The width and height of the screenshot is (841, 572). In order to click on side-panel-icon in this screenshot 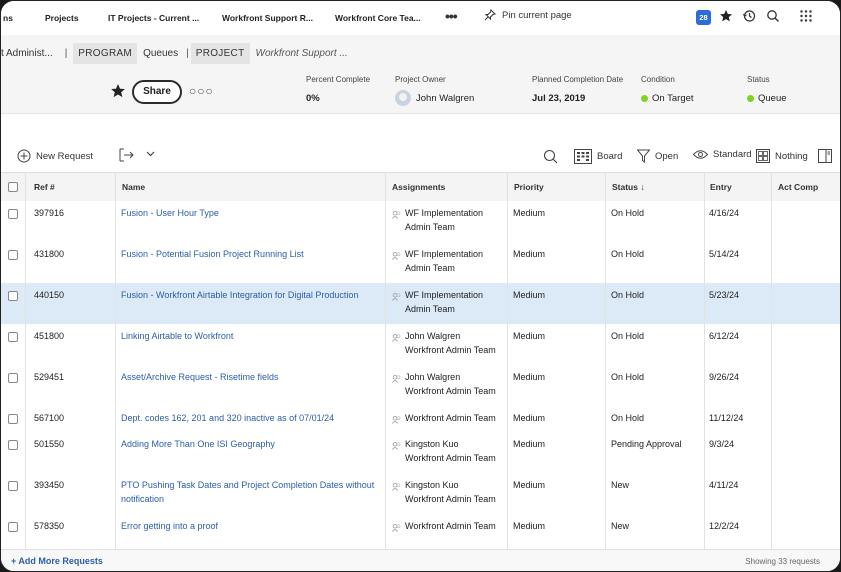, I will do `click(825, 156)`.